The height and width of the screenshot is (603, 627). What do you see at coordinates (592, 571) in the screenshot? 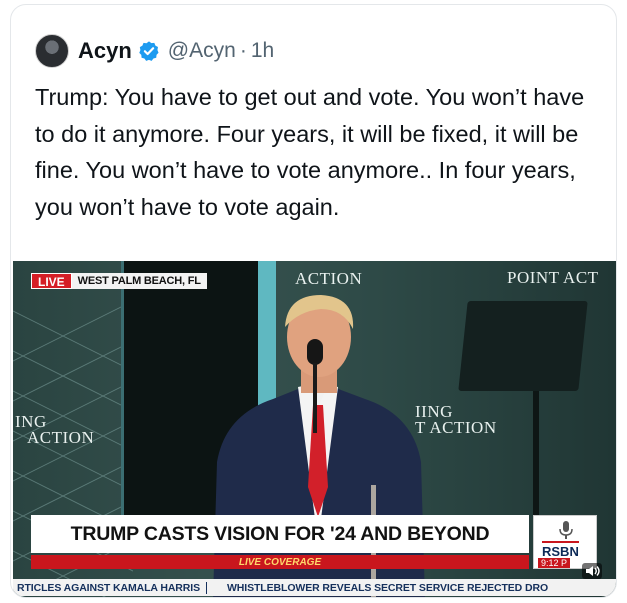
I see `volume-icon` at bounding box center [592, 571].